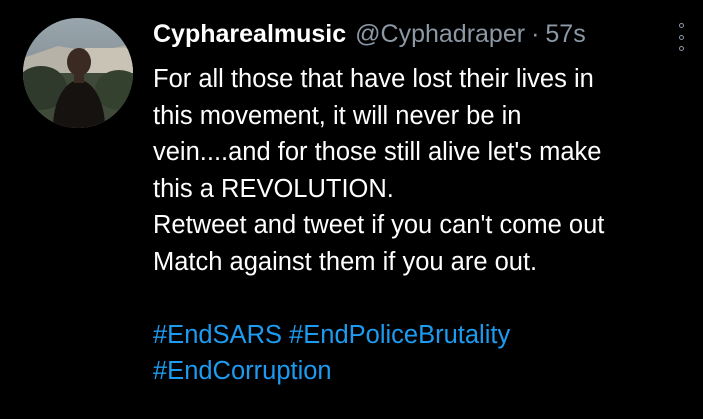 This screenshot has height=419, width=703. Describe the element at coordinates (440, 34) in the screenshot. I see `user-handle: @Cyphadraper` at that location.